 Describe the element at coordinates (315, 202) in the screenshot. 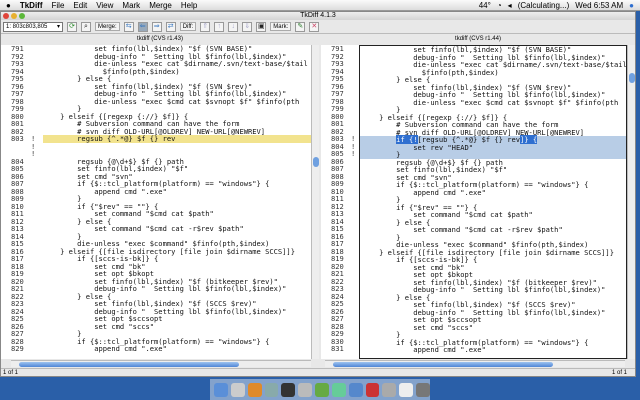

I see `left-vertical-scrollbar` at that location.